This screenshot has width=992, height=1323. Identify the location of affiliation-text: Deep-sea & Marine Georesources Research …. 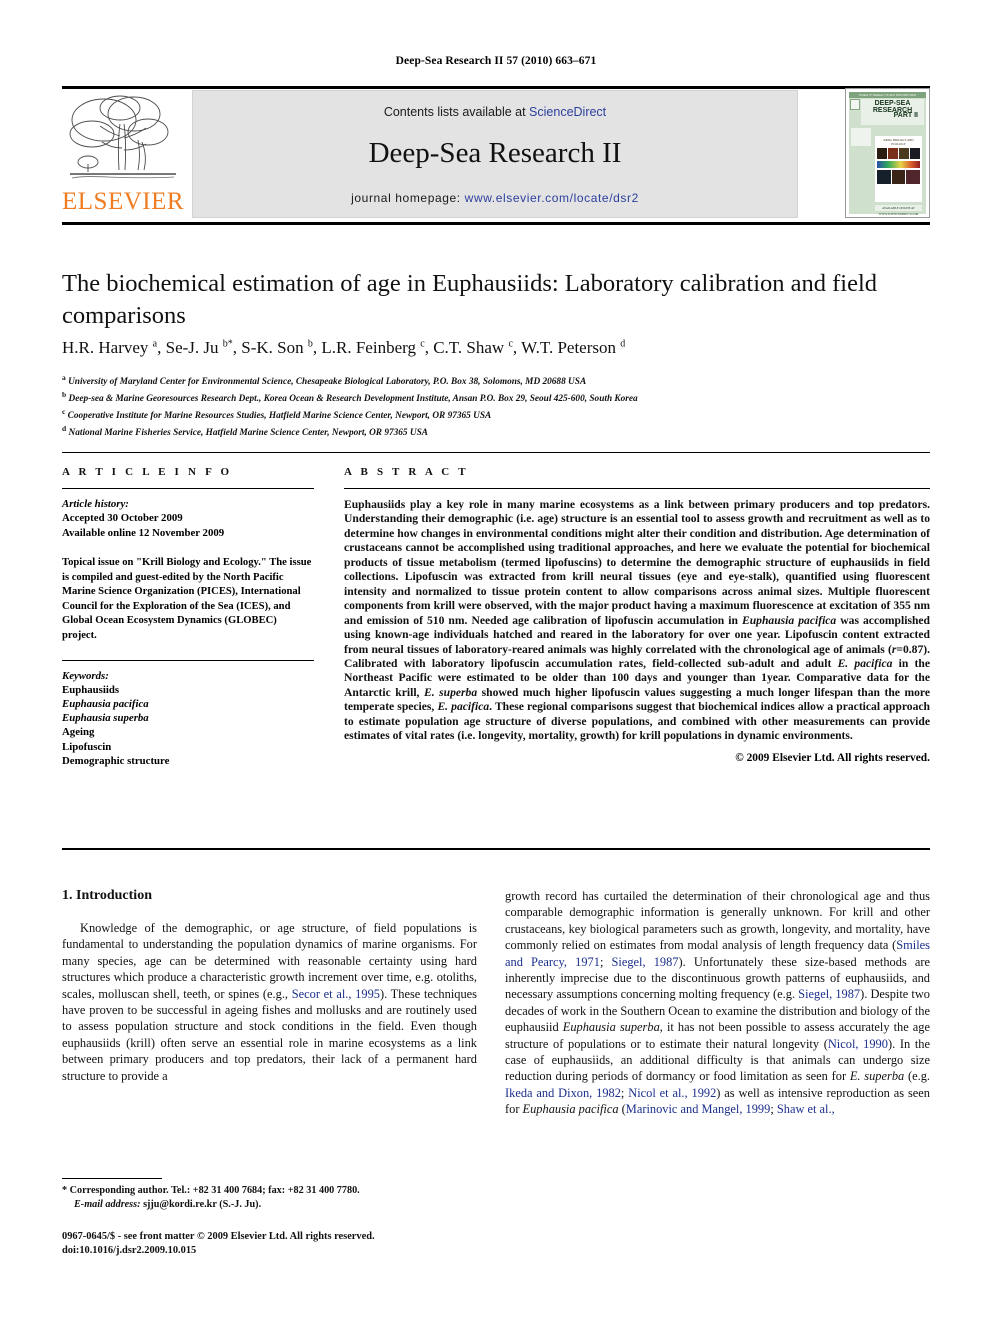
(353, 398).